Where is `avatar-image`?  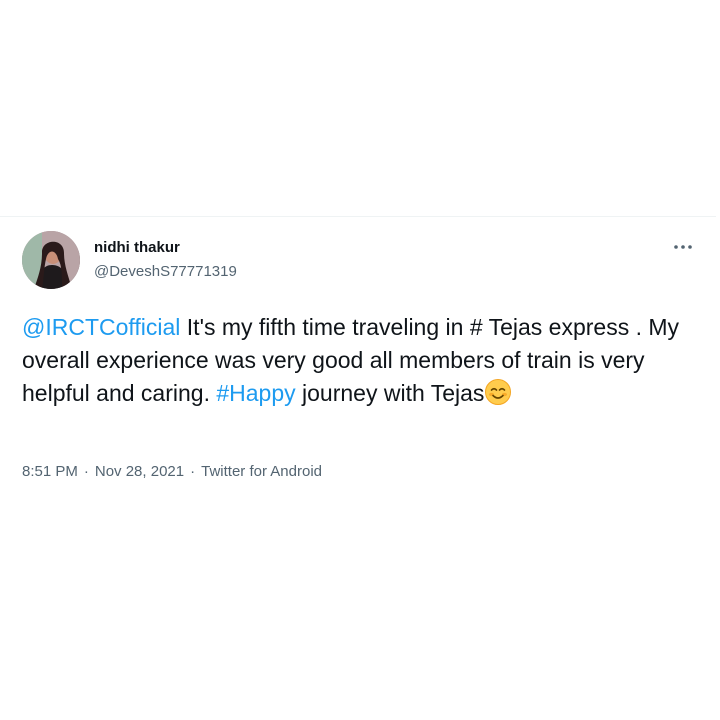 avatar-image is located at coordinates (51, 260).